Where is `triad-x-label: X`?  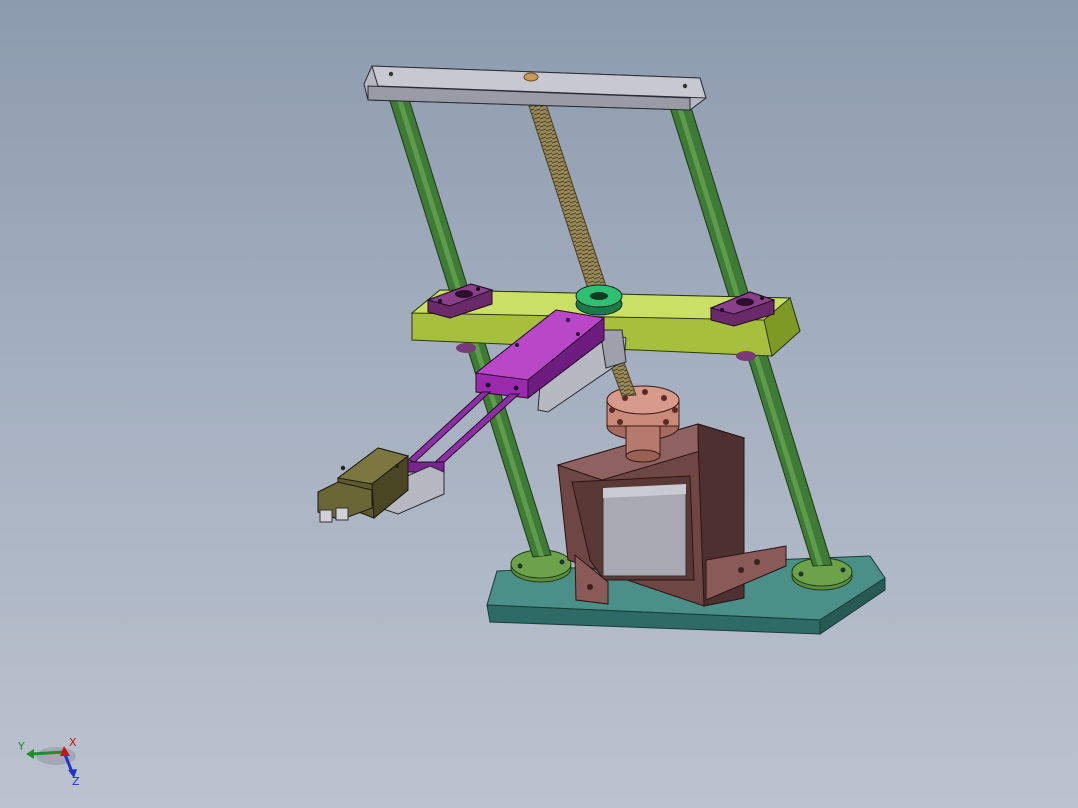 triad-x-label: X is located at coordinates (73, 742).